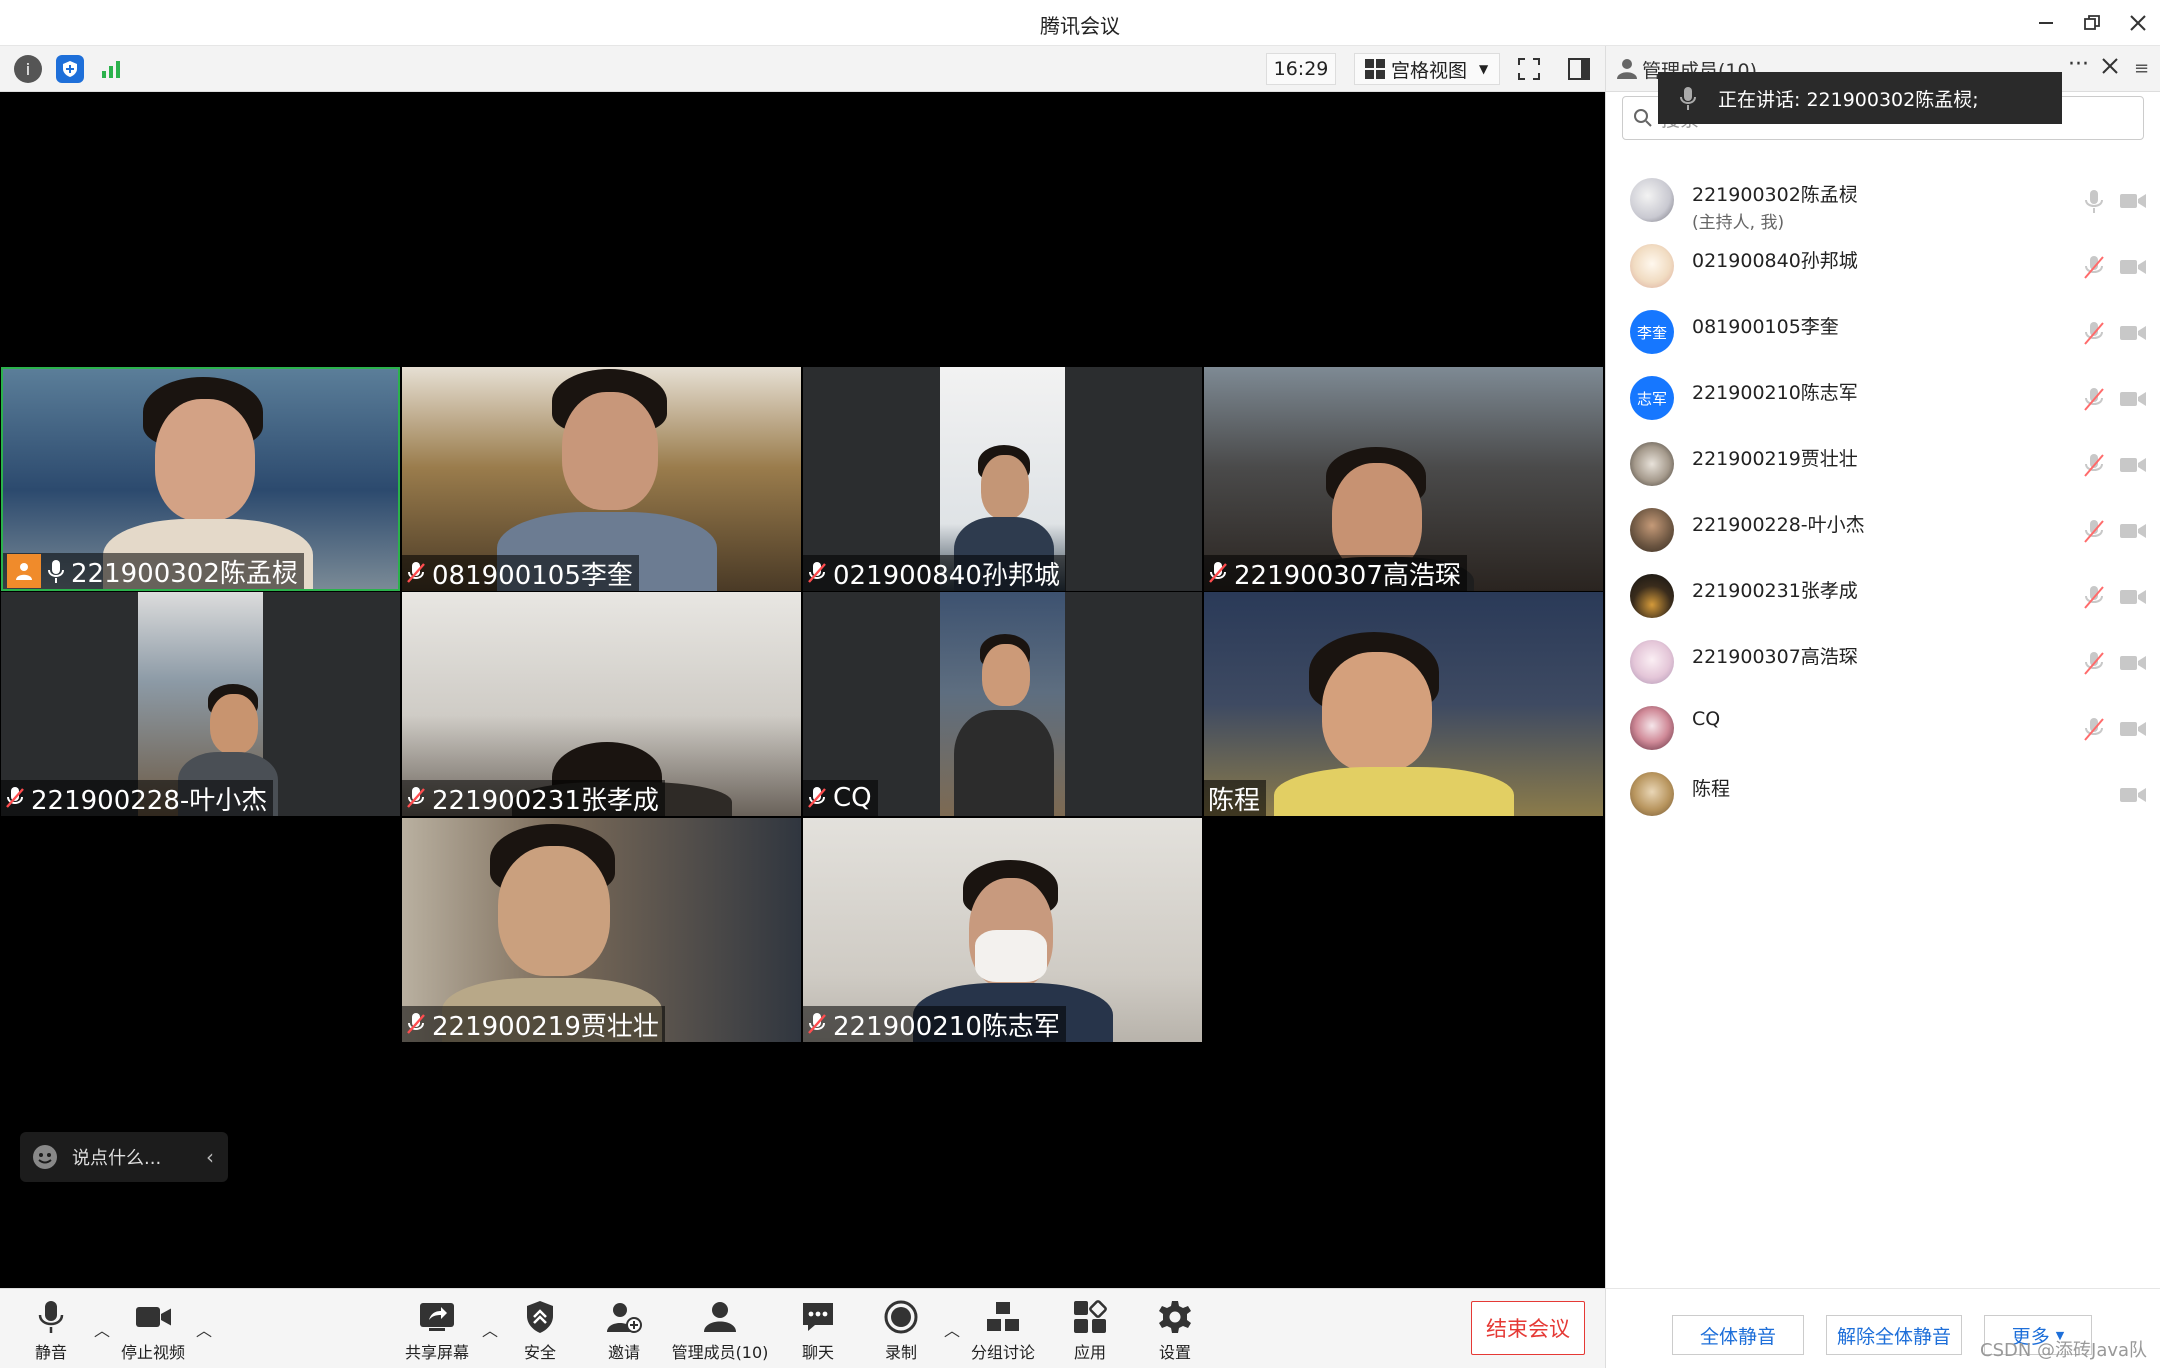 The width and height of the screenshot is (2160, 1368). I want to click on minimize-button, so click(2046, 23).